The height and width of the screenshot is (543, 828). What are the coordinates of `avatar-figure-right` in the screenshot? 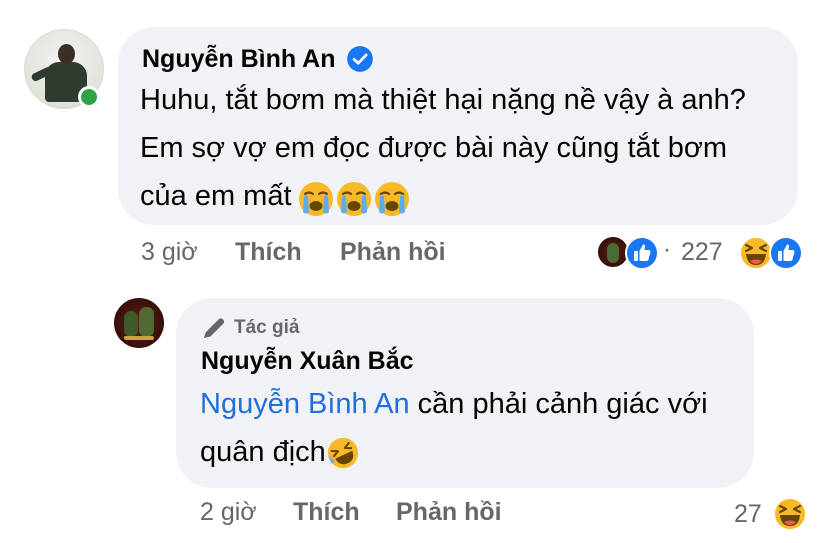 It's located at (146, 322).